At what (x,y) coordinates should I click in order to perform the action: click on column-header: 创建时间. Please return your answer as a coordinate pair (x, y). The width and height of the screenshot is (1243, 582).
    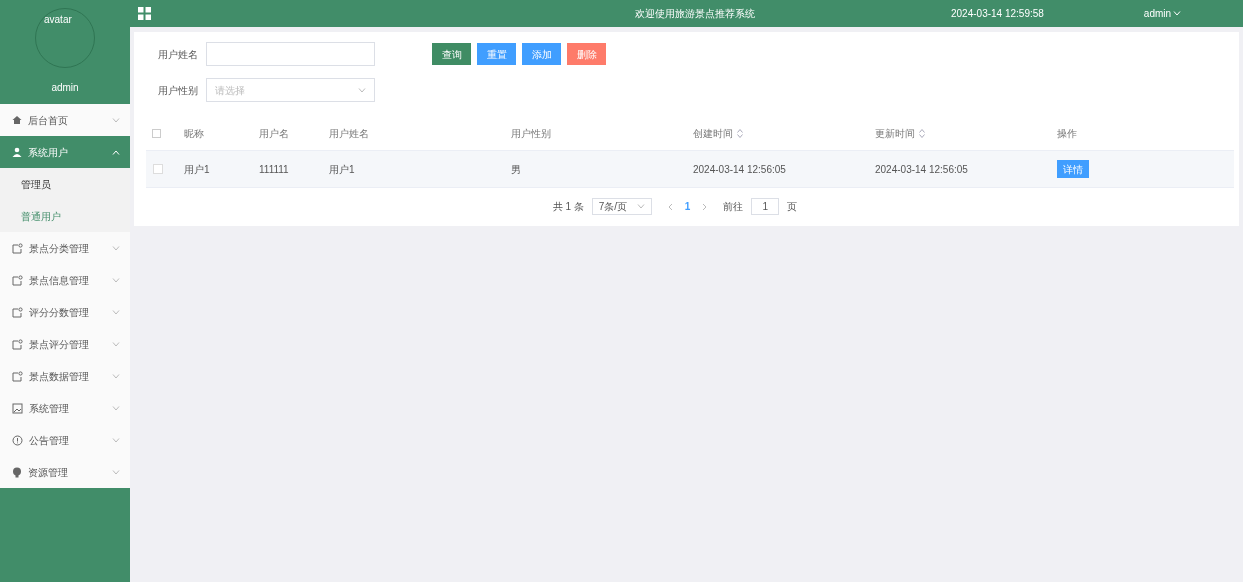
    Looking at the image, I should click on (713, 134).